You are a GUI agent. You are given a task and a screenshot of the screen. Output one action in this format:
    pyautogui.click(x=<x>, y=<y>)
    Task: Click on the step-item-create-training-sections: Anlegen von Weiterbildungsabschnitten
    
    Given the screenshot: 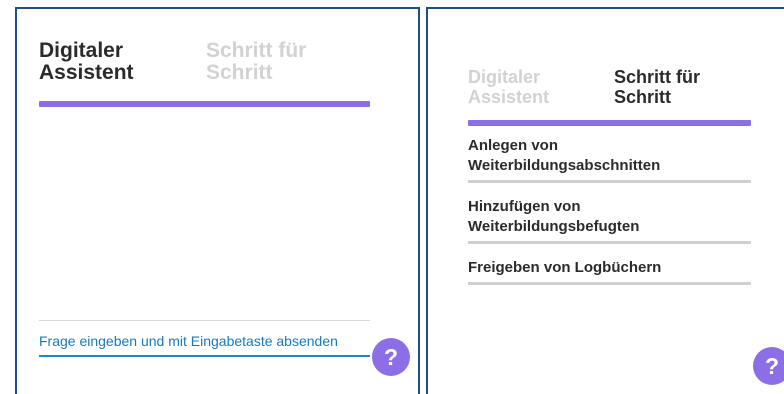 What is the action you would take?
    pyautogui.click(x=609, y=159)
    